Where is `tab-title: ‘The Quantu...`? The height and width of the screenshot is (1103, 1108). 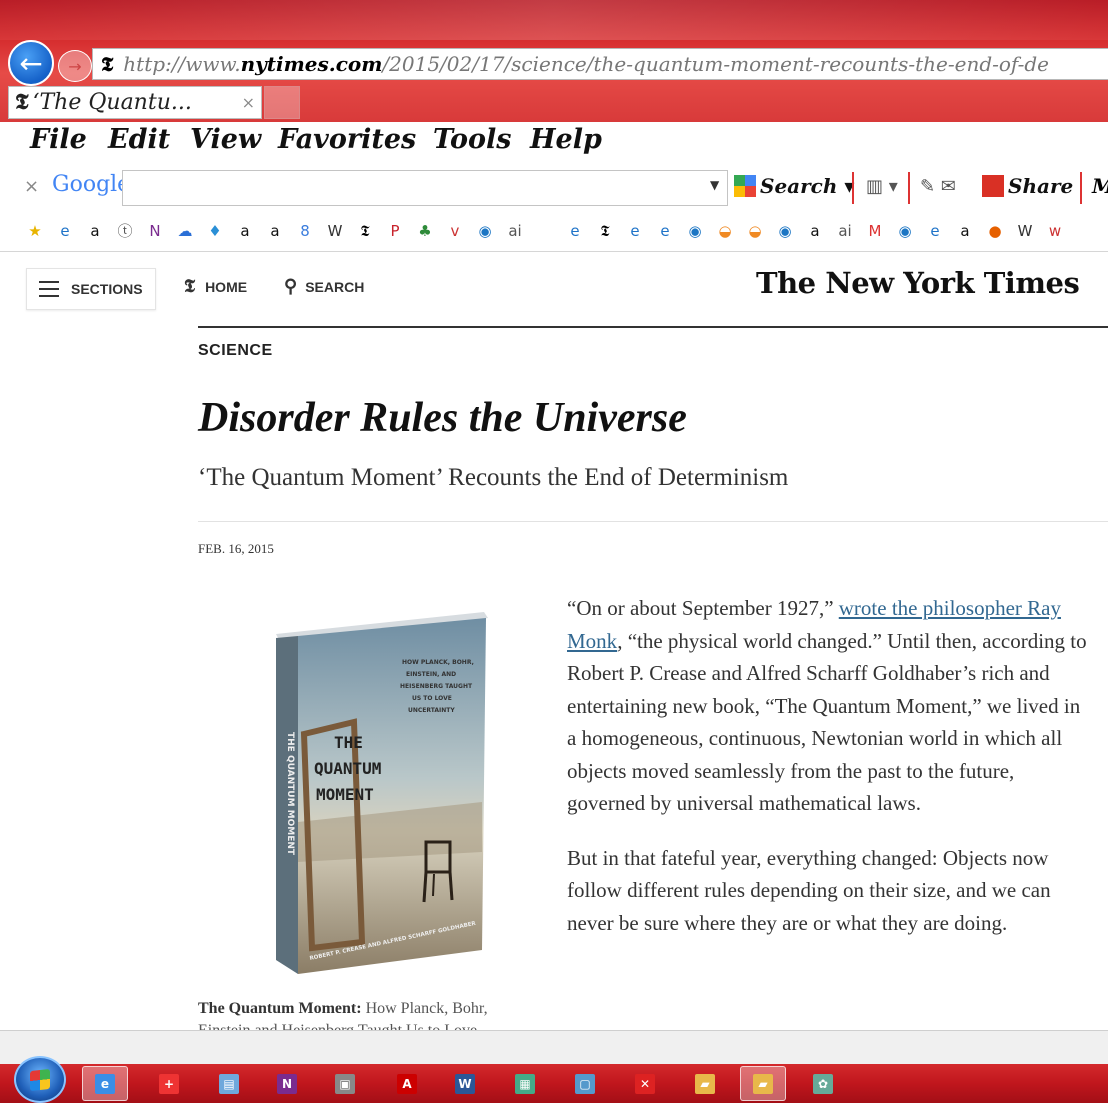
tab-title: ‘The Quantu... is located at coordinates (112, 102).